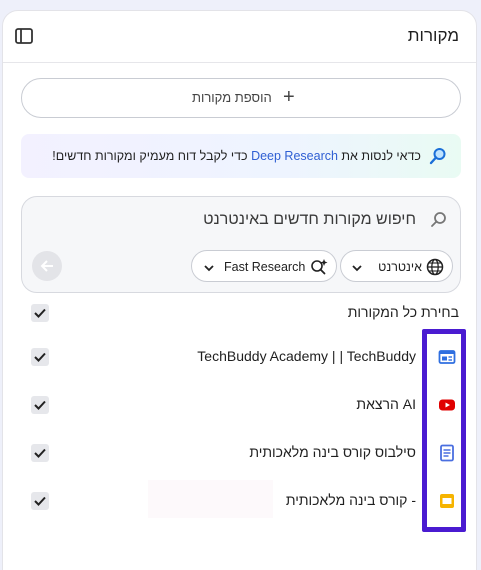  Describe the element at coordinates (319, 267) in the screenshot. I see `sparkle-search-icon` at that location.